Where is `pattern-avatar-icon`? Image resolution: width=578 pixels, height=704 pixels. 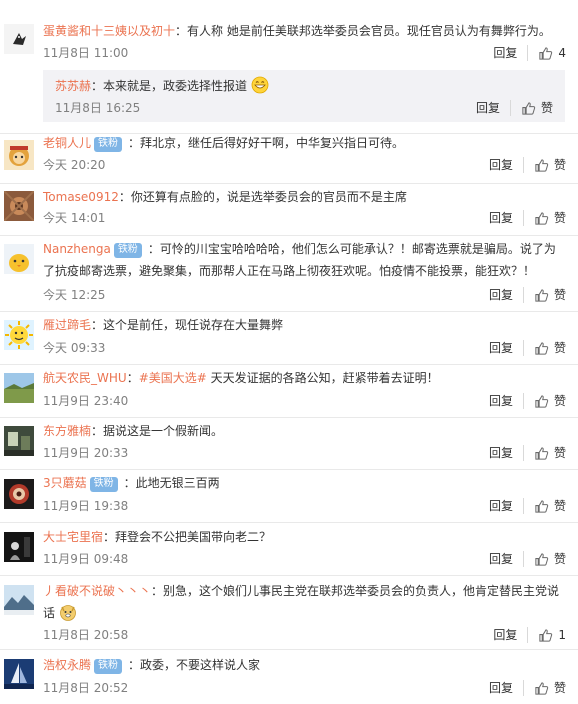
pattern-avatar-icon is located at coordinates (19, 206).